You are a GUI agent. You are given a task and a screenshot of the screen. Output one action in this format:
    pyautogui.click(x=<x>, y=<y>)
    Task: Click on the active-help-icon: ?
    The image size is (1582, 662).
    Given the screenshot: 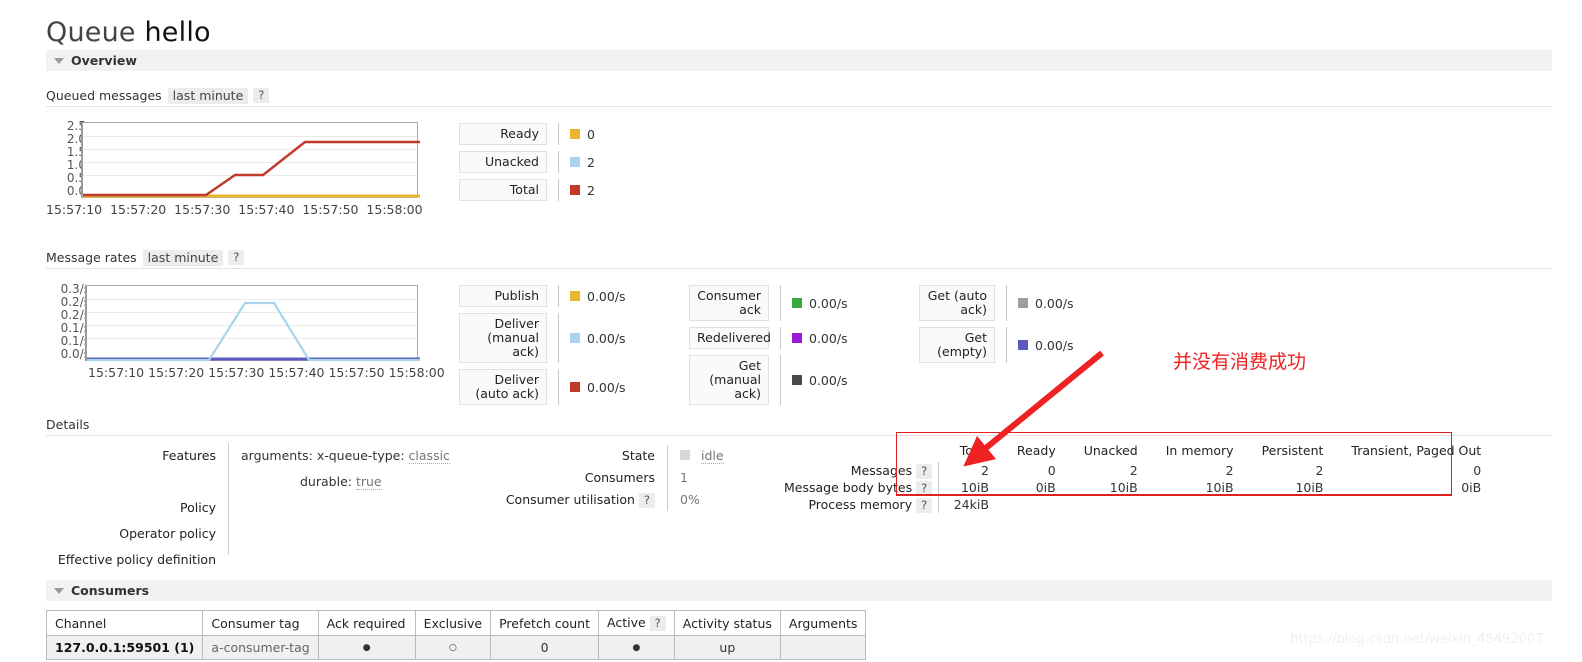 What is the action you would take?
    pyautogui.click(x=657, y=623)
    